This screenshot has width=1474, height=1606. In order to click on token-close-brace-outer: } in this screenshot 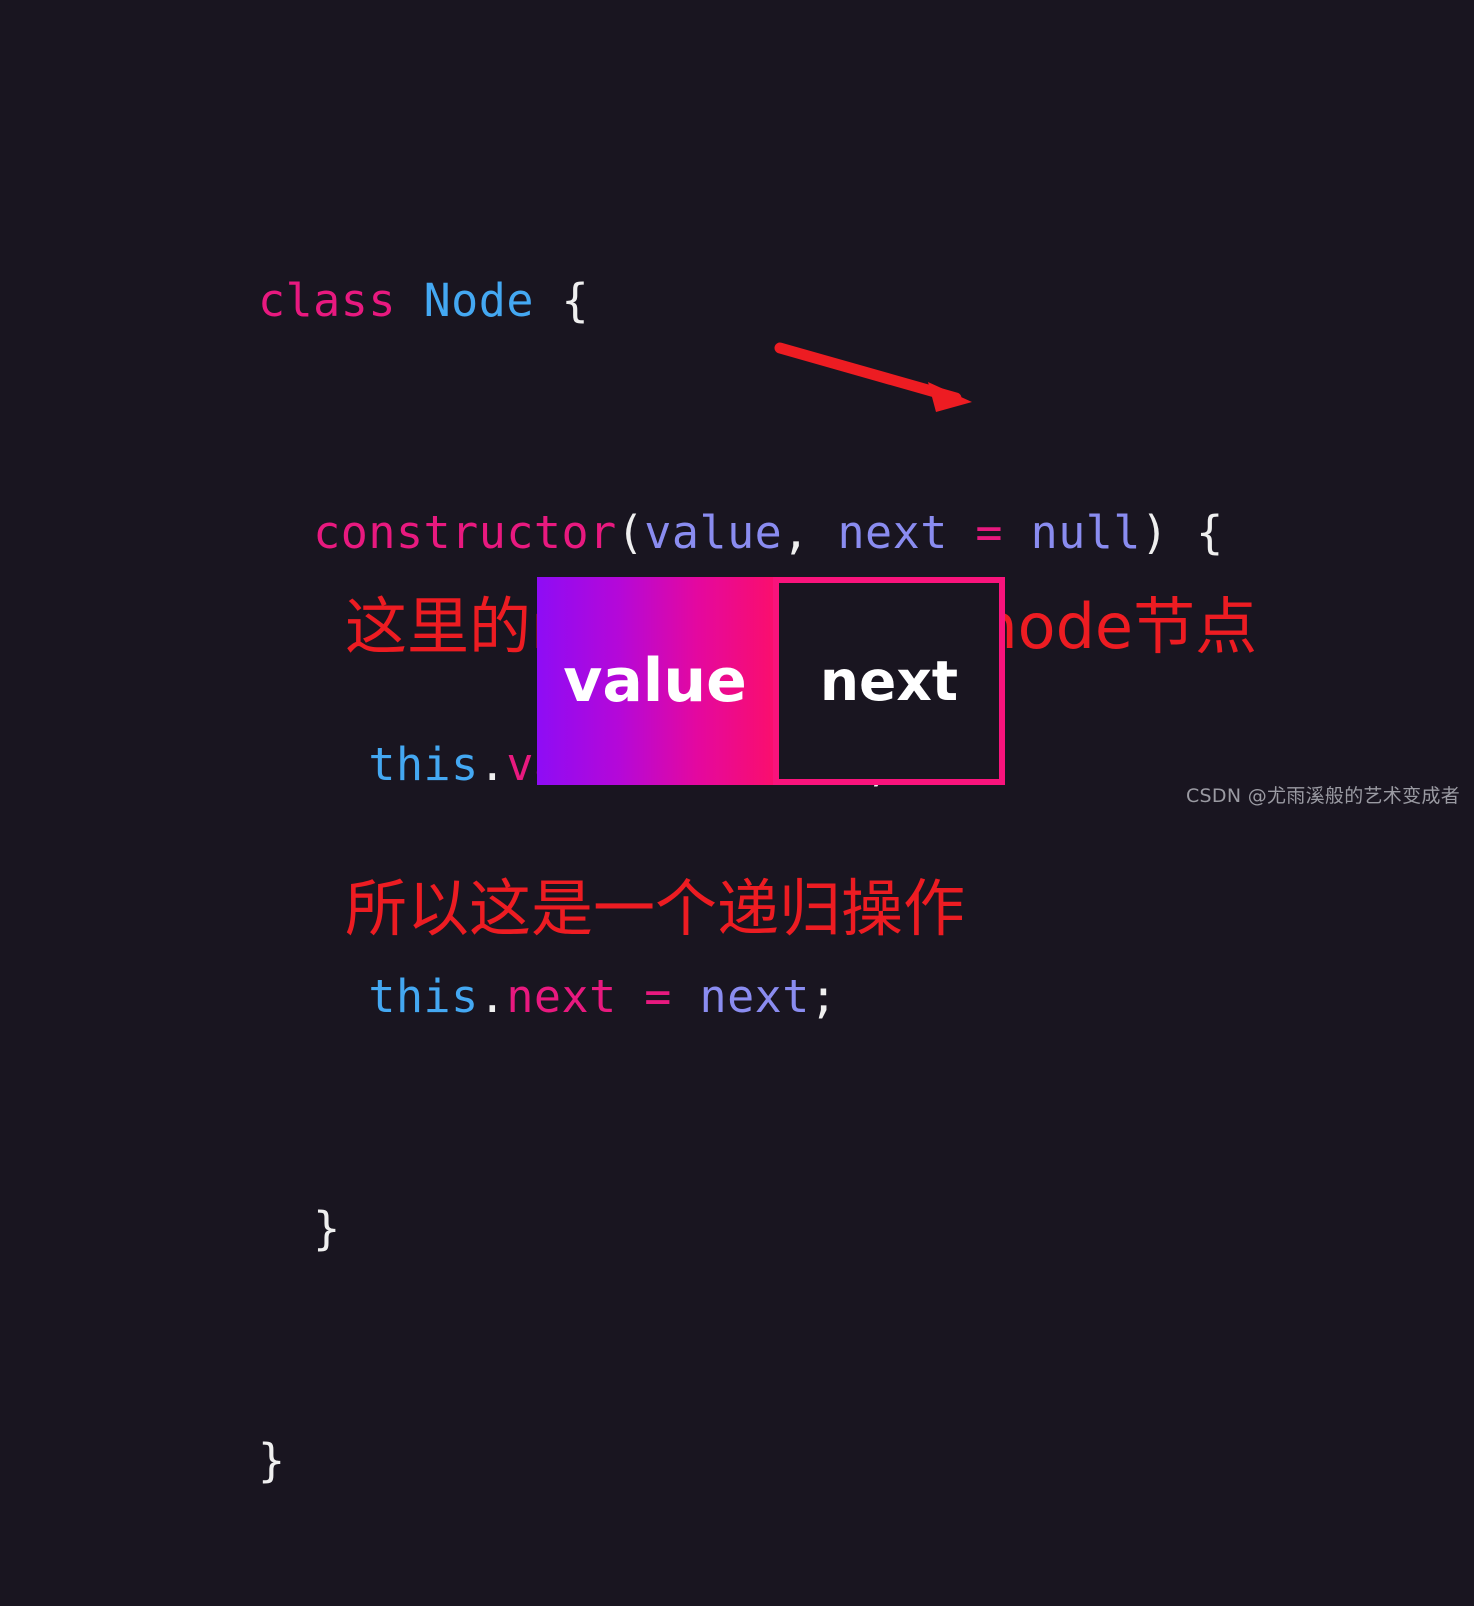, I will do `click(272, 1460)`.